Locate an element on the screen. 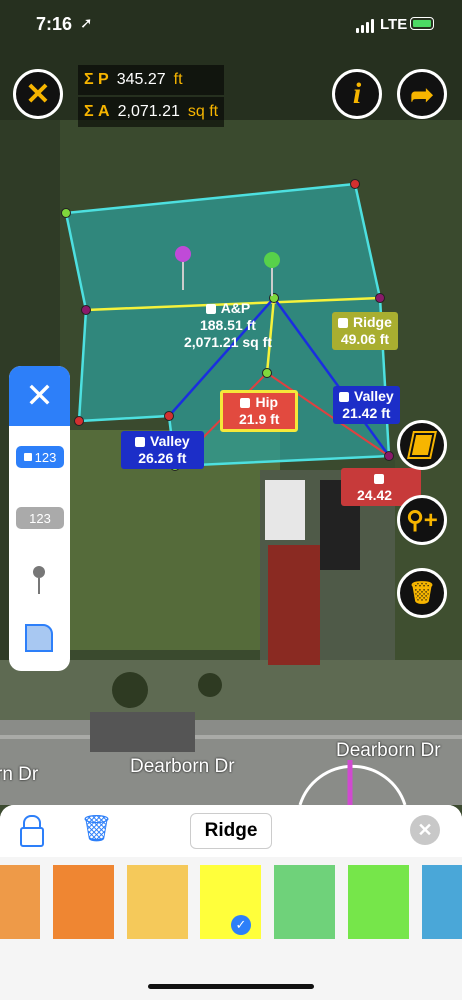  ap-title: A&P is located at coordinates (235, 308).